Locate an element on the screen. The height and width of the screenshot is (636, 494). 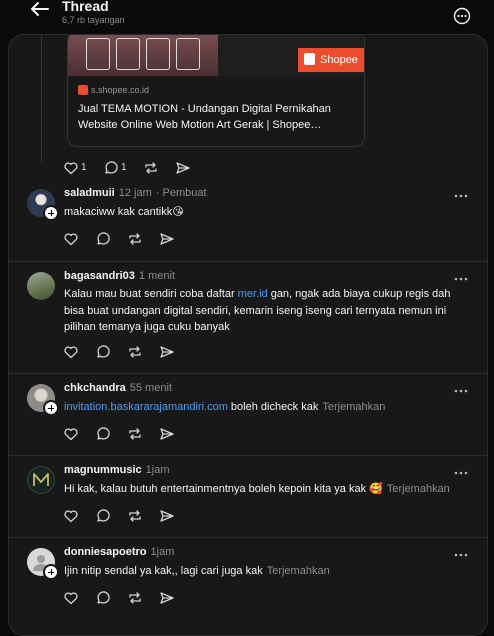
link-preview-image: Shopee is located at coordinates (216, 55).